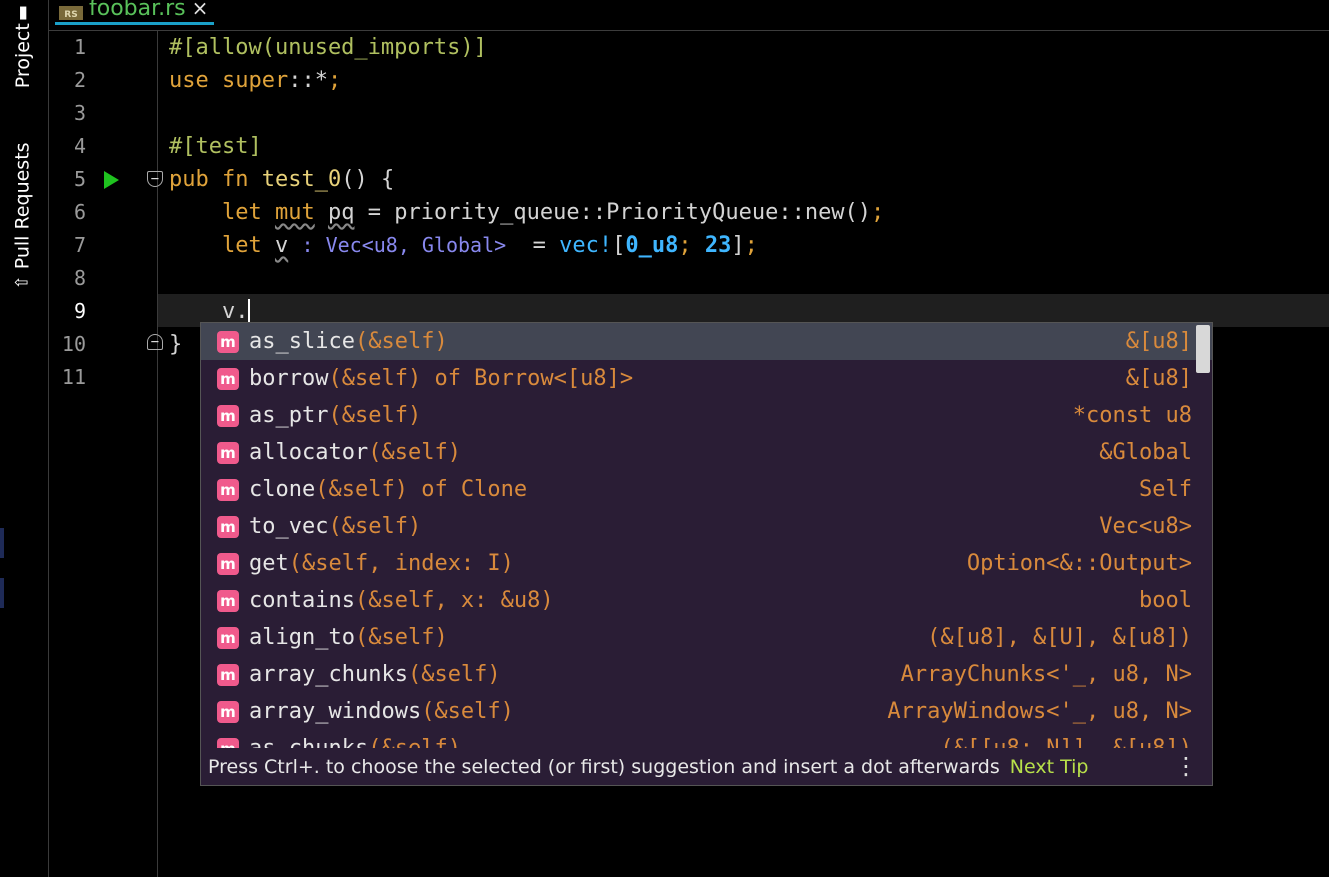 The image size is (1329, 877). I want to click on type-hint: : Vec<u8, Global>, so click(404, 245).